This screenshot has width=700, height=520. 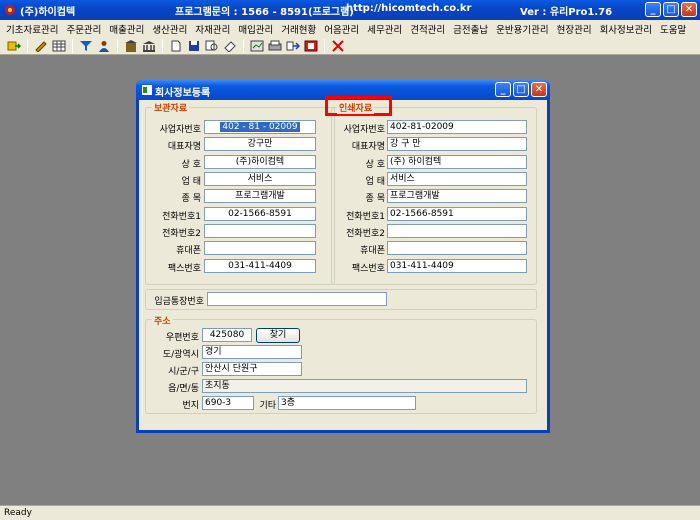 What do you see at coordinates (10, 10) in the screenshot?
I see `app-logo-icon` at bounding box center [10, 10].